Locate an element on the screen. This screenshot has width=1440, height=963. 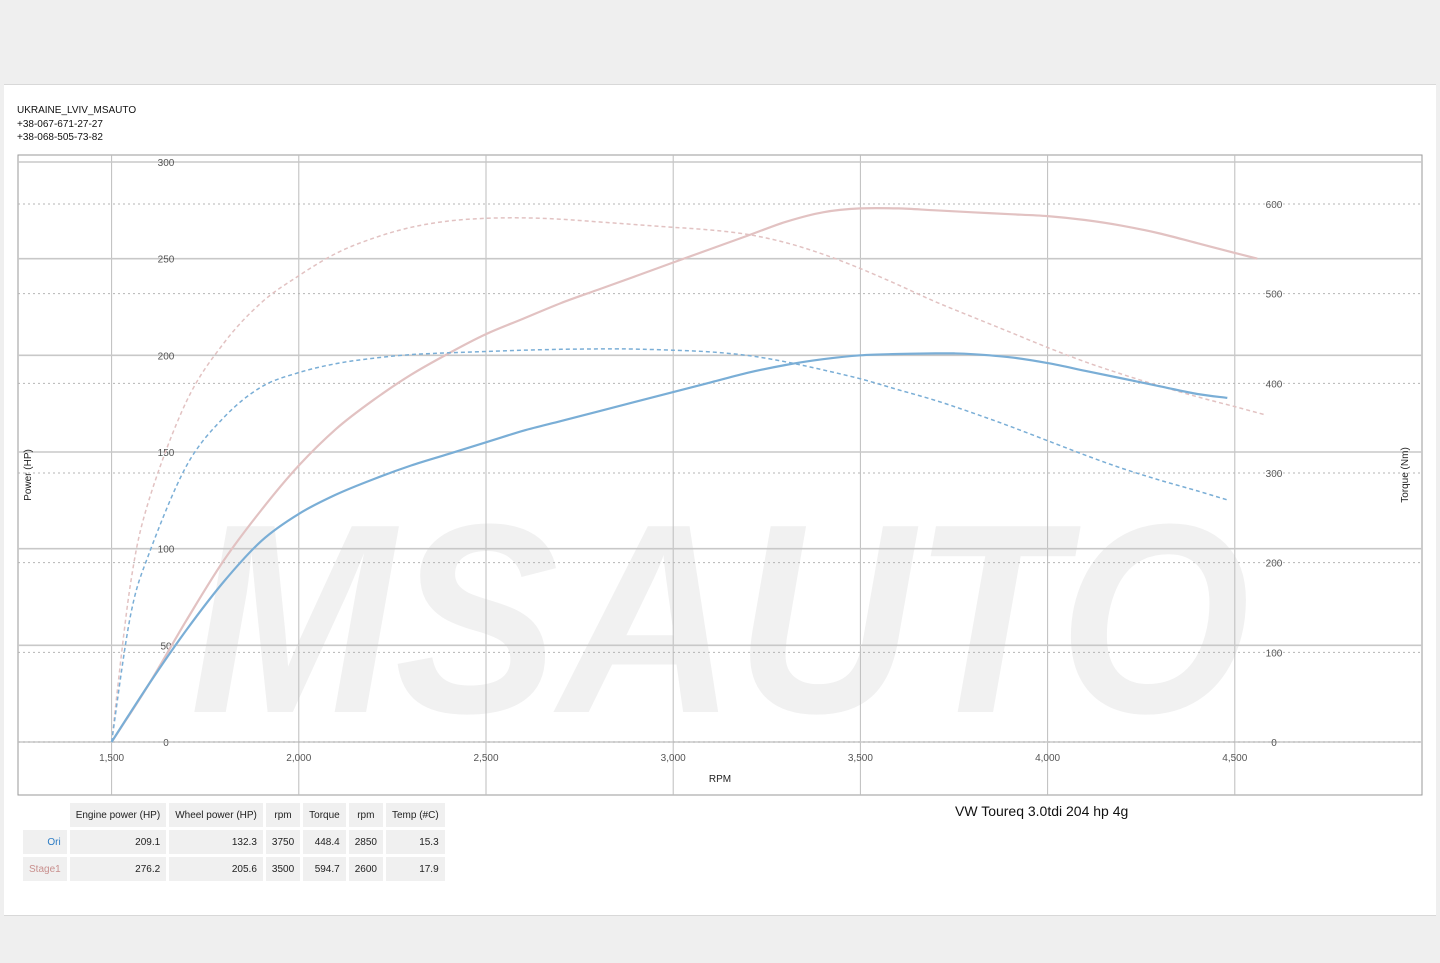
y2-tick-label: 200 is located at coordinates (1274, 564).